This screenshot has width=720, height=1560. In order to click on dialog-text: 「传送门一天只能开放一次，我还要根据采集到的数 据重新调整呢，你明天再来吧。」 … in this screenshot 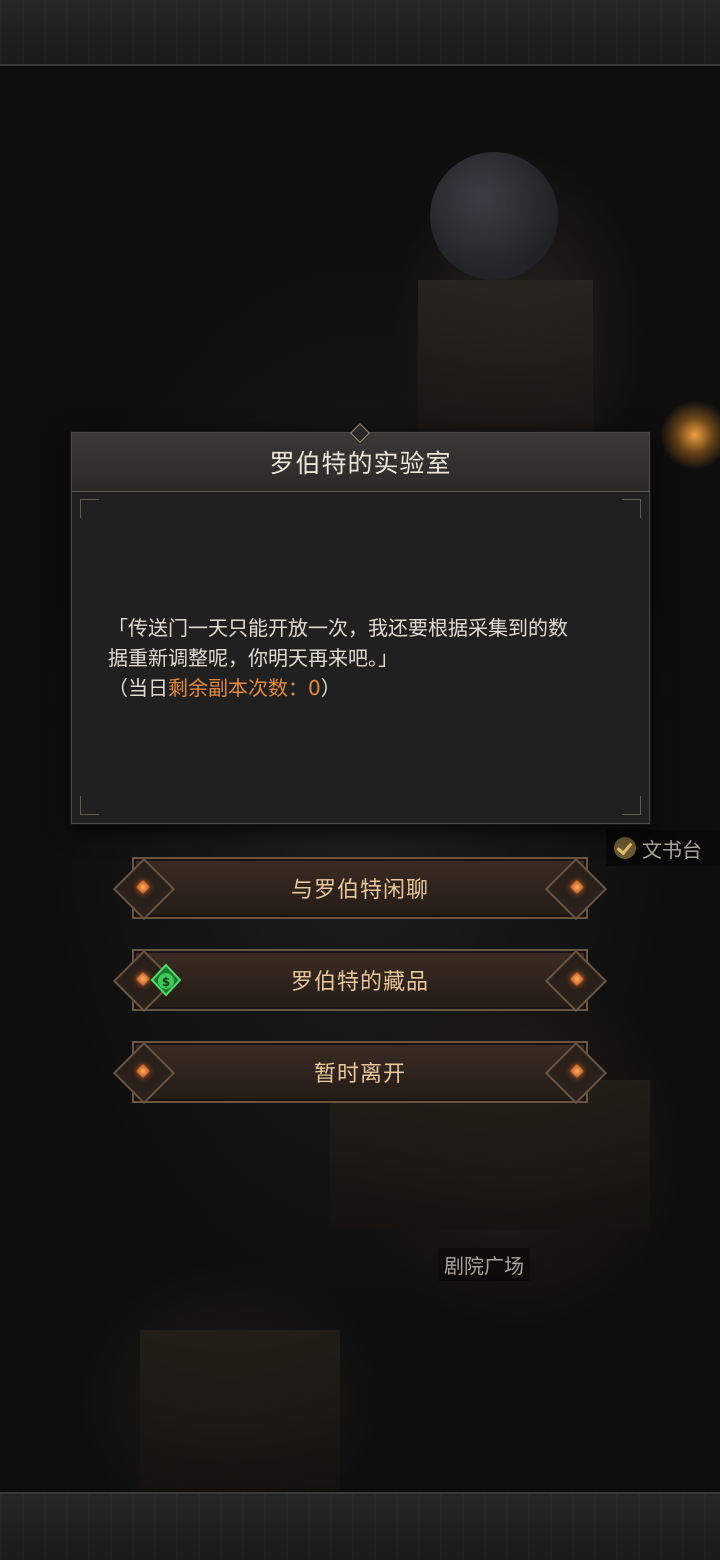, I will do `click(363, 658)`.